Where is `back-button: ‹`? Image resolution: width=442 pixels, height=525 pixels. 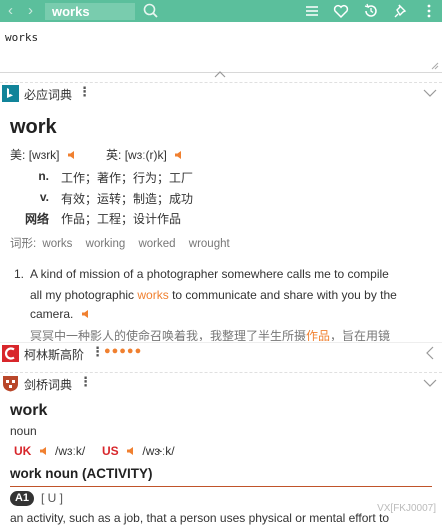
back-button: ‹ is located at coordinates (10, 11).